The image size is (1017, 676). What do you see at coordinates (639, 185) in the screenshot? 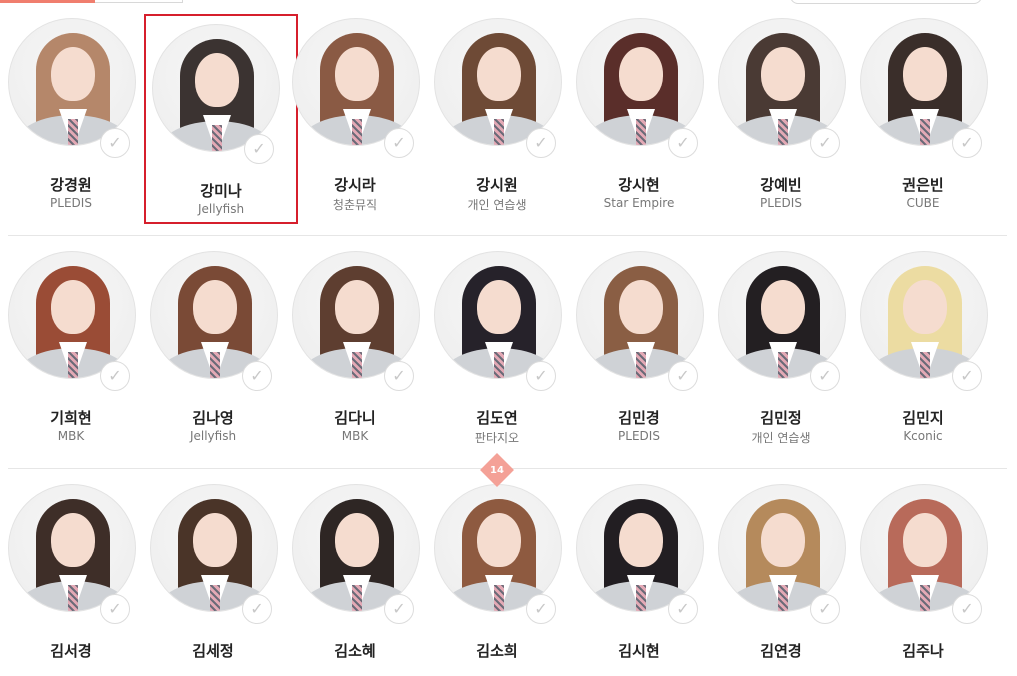
I see `trainee-name: 강시현` at bounding box center [639, 185].